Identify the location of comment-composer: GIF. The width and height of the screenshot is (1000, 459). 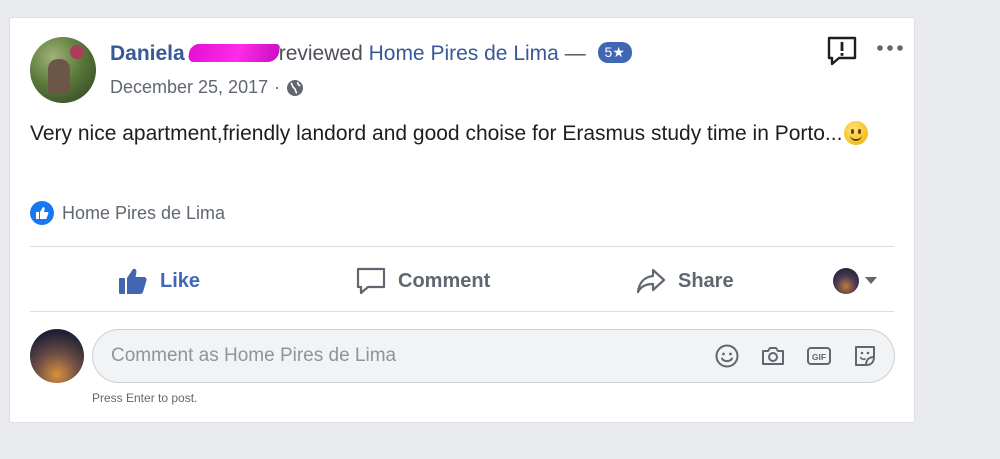
(493, 356).